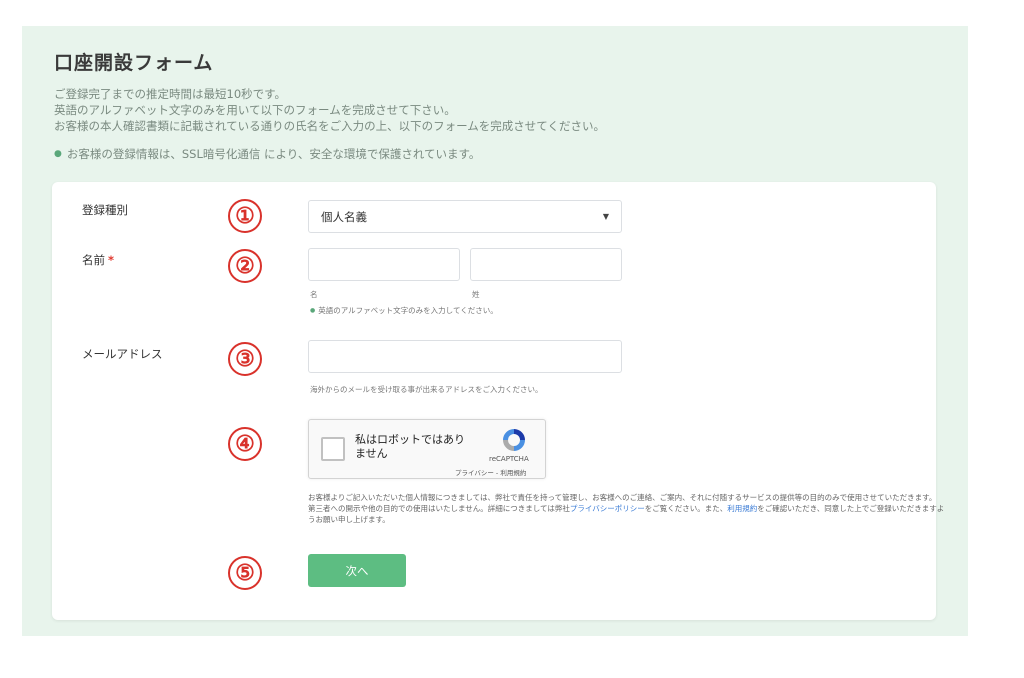  I want to click on next-button: 次へ, so click(357, 570).